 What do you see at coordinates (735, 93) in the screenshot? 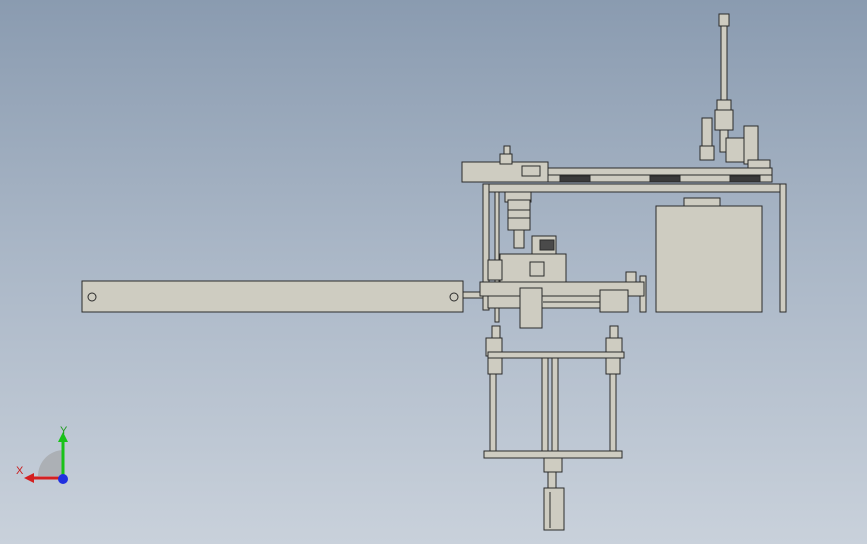
I see `vertical-cylinder` at bounding box center [735, 93].